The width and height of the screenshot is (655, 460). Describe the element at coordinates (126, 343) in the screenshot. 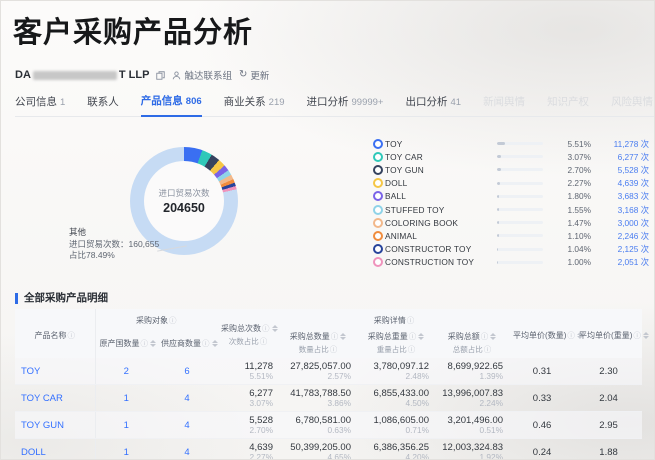

I see `col-header-origin-count: 原产国数量ⓘ` at that location.